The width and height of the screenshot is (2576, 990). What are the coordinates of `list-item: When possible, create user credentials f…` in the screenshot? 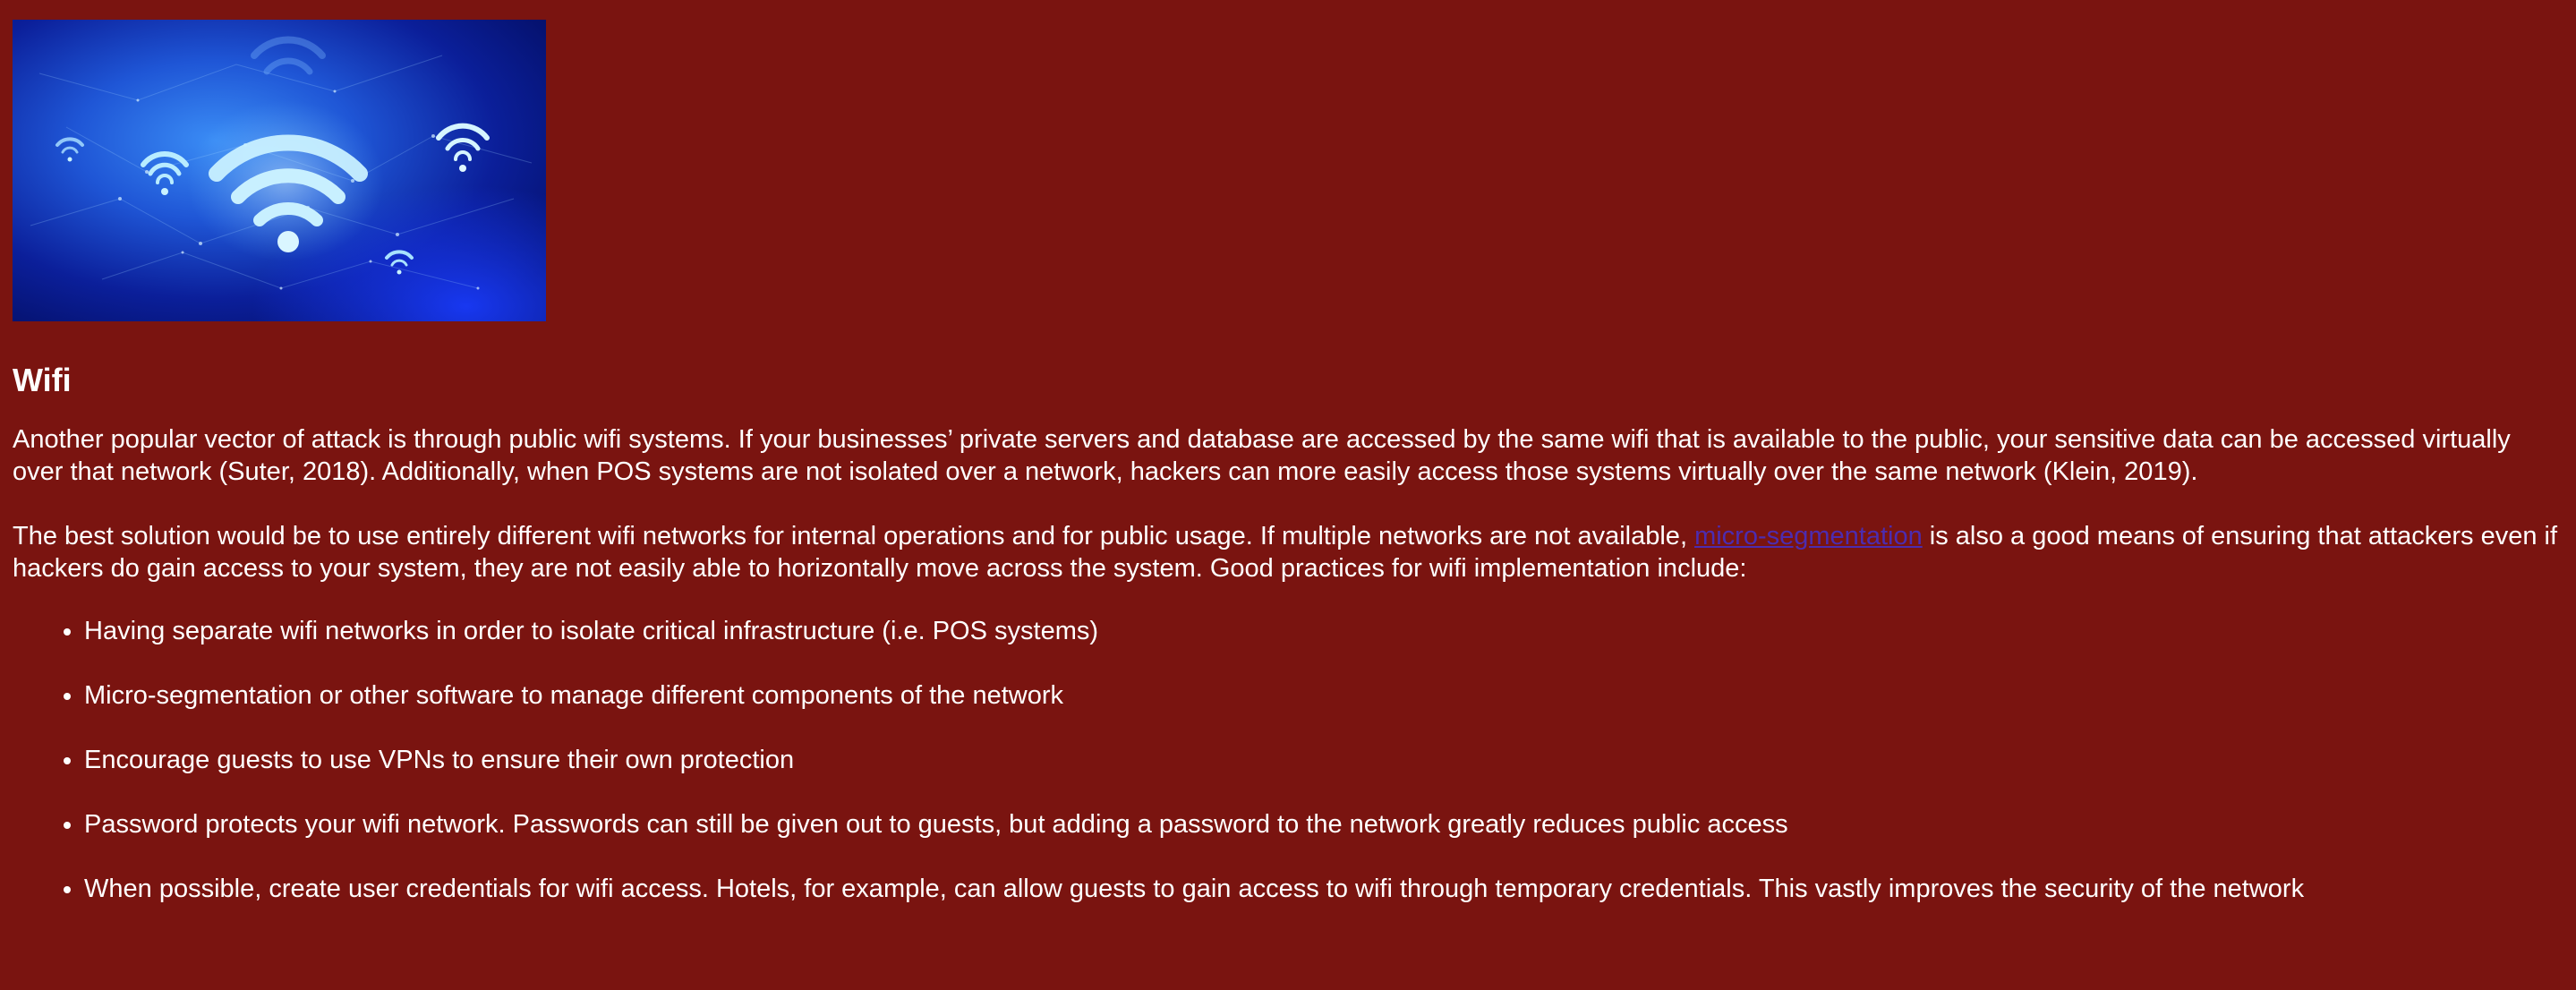 It's located at (1323, 889).